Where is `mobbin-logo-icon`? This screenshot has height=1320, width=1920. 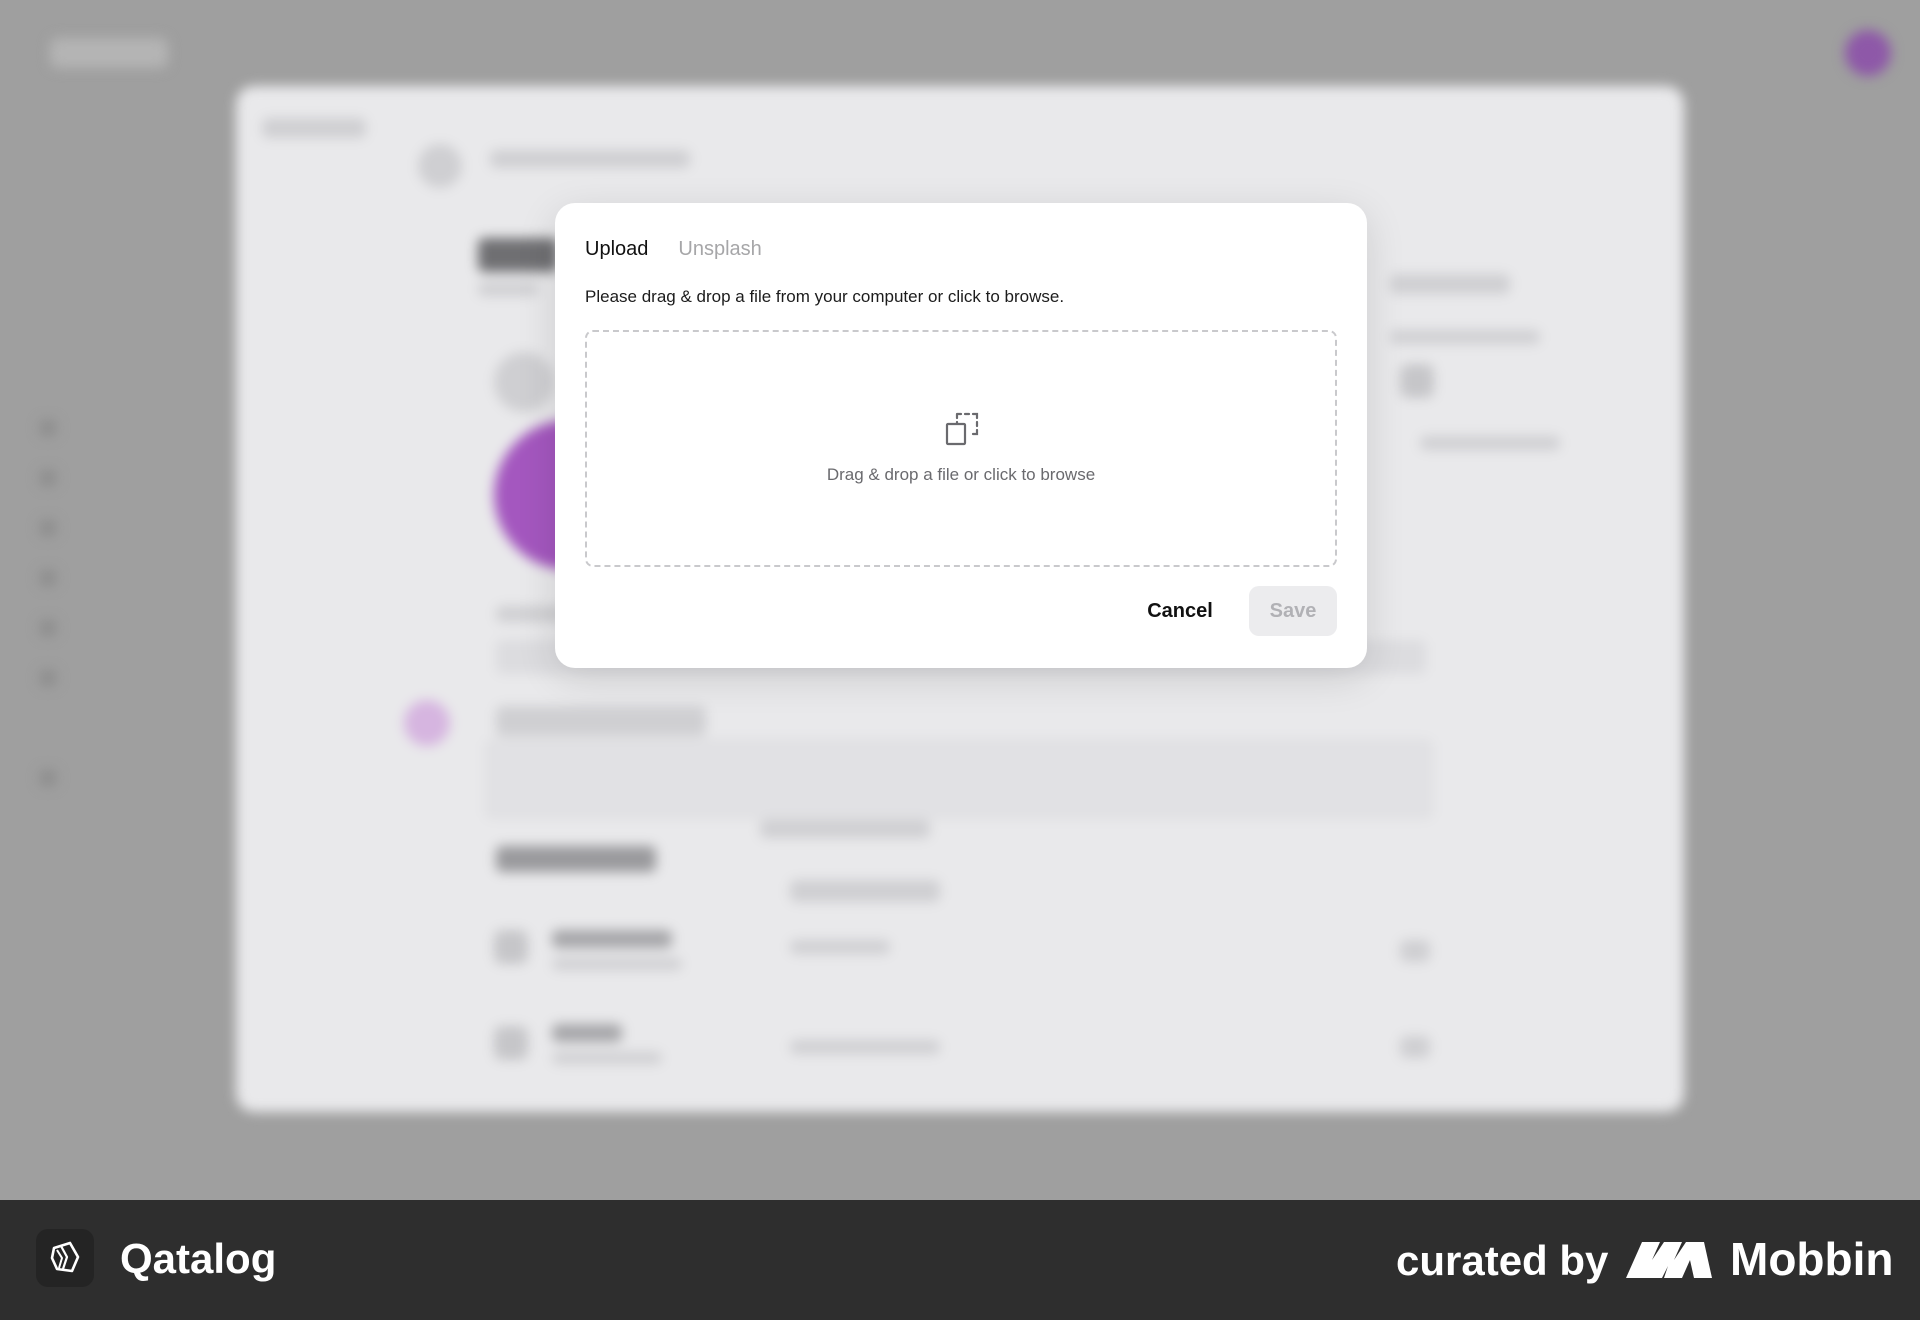 mobbin-logo-icon is located at coordinates (1669, 1260).